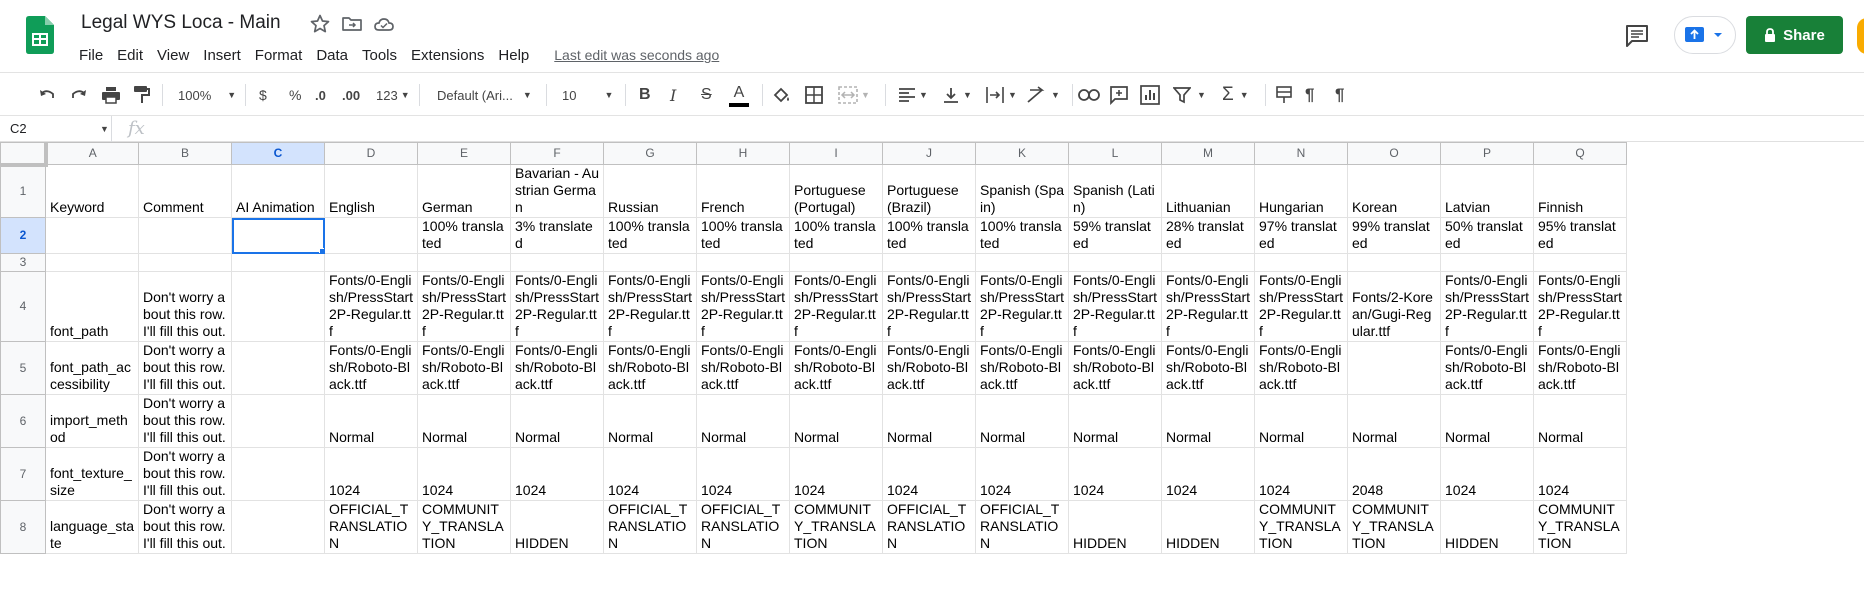  I want to click on cell-c8, so click(278, 527).